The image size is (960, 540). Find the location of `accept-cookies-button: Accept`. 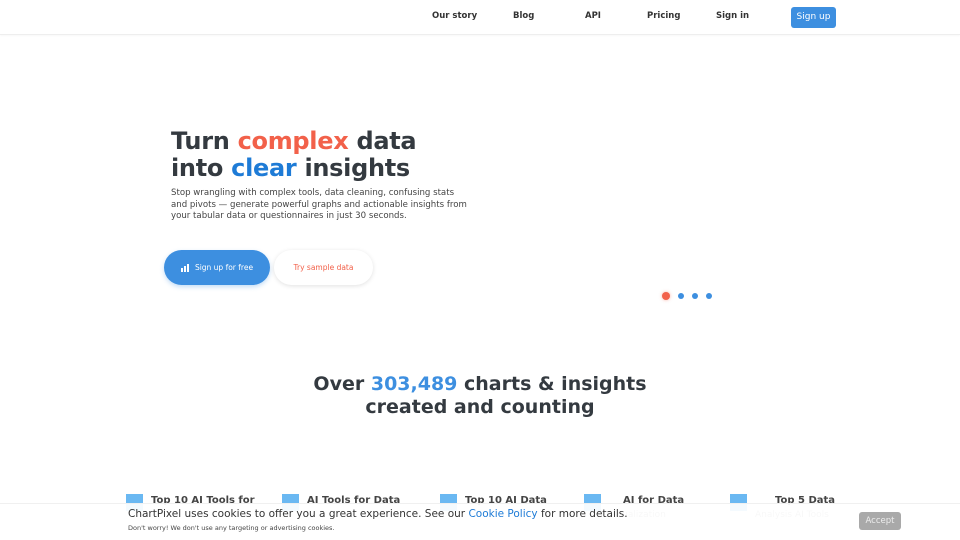

accept-cookies-button: Accept is located at coordinates (880, 521).